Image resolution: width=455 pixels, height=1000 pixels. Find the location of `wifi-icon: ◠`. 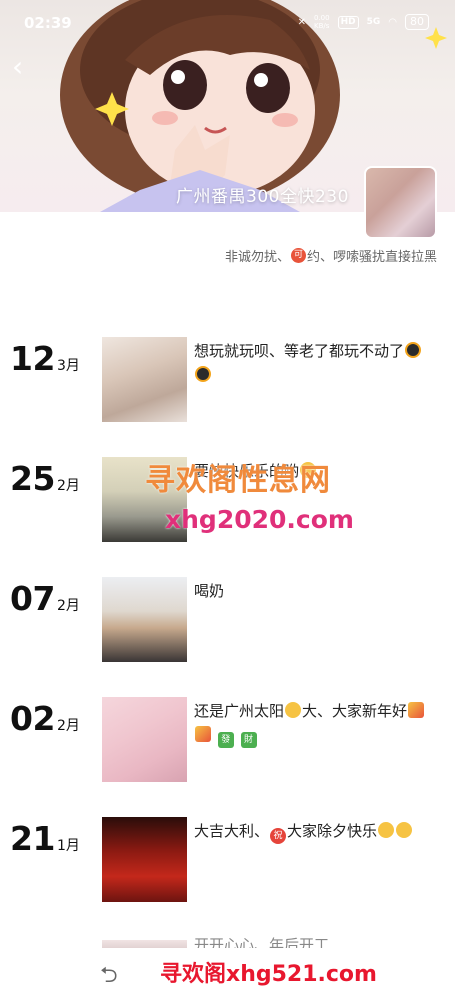

wifi-icon: ◠ is located at coordinates (392, 22).